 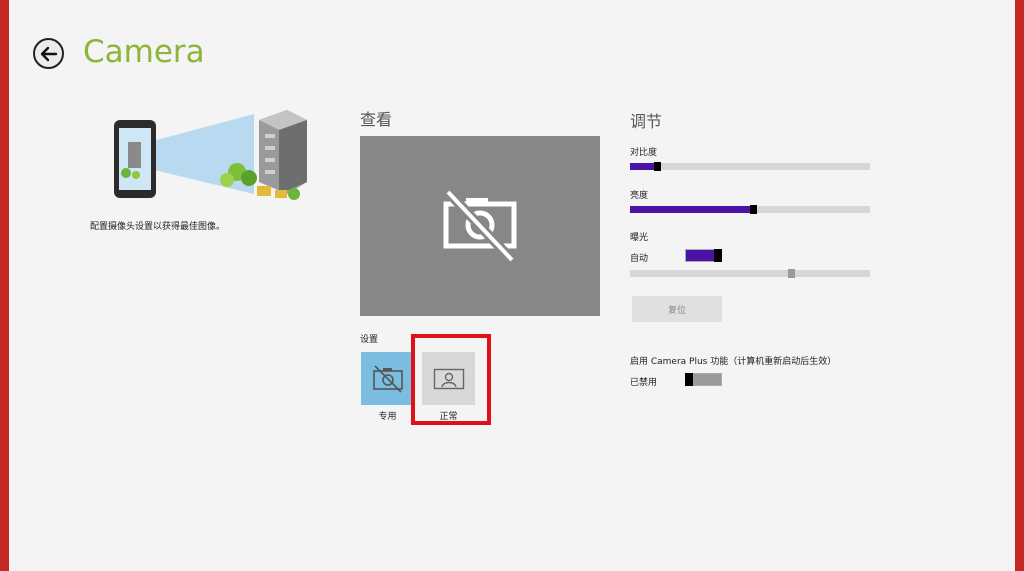 I want to click on contrast-slider-thumb, so click(x=657, y=166).